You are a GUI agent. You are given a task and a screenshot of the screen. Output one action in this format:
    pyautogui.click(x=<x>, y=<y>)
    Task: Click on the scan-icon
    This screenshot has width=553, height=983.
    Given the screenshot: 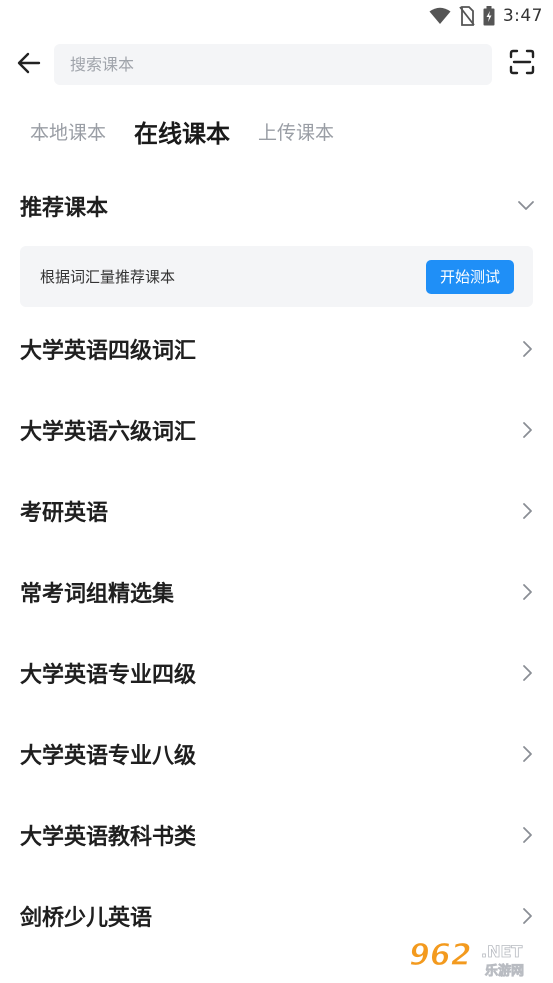 What is the action you would take?
    pyautogui.click(x=522, y=64)
    